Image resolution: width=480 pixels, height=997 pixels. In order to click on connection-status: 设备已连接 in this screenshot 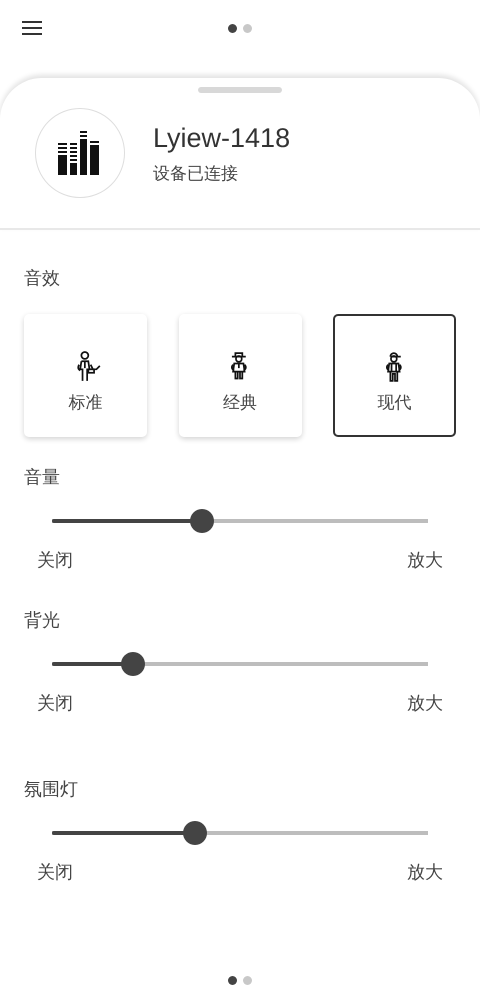, I will do `click(196, 174)`.